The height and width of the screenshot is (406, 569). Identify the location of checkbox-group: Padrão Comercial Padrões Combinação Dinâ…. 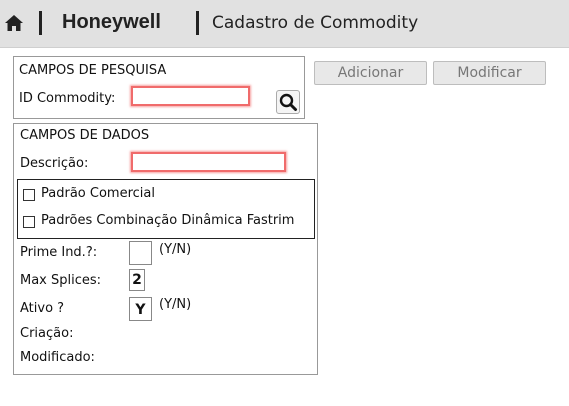
(166, 209).